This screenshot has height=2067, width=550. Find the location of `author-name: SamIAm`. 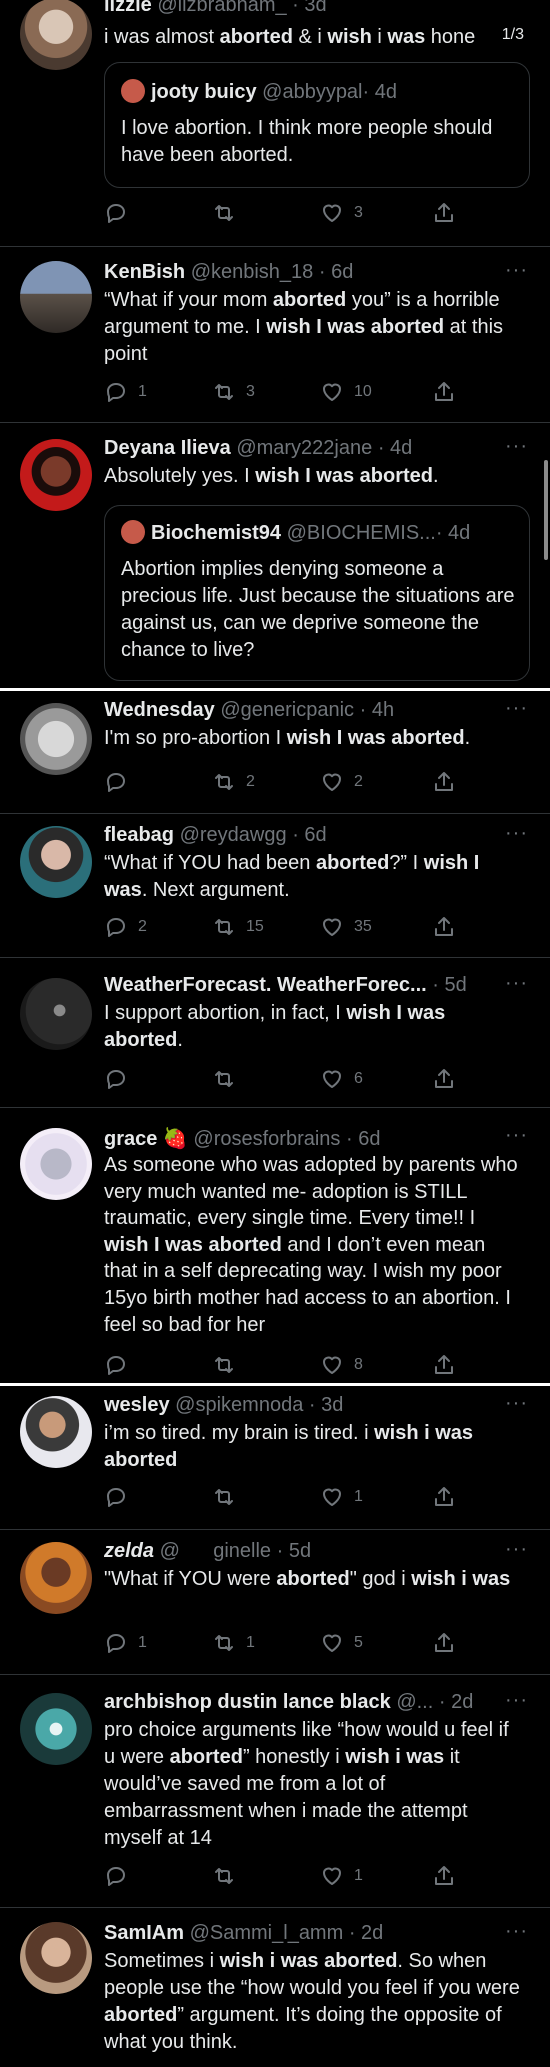

author-name: SamIAm is located at coordinates (144, 1933).